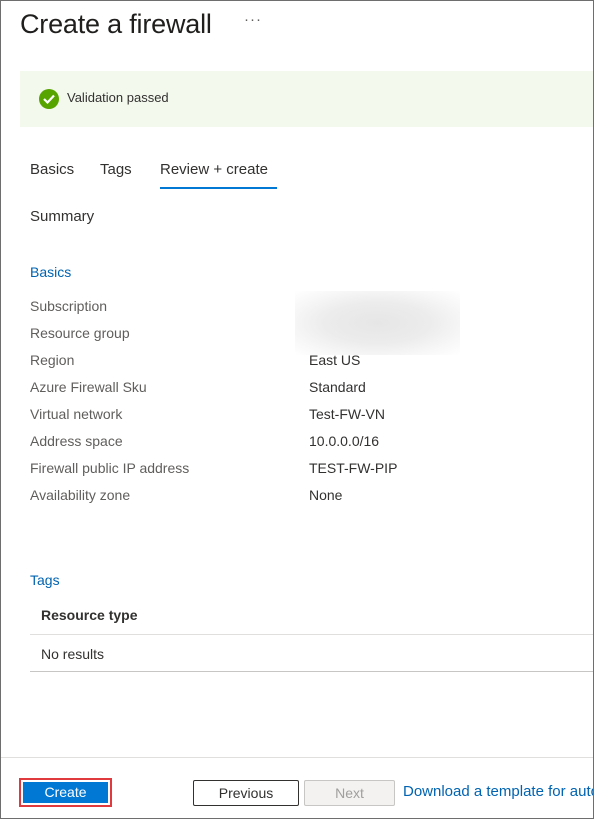 Image resolution: width=594 pixels, height=819 pixels. What do you see at coordinates (52, 360) in the screenshot?
I see `region-label: Region` at bounding box center [52, 360].